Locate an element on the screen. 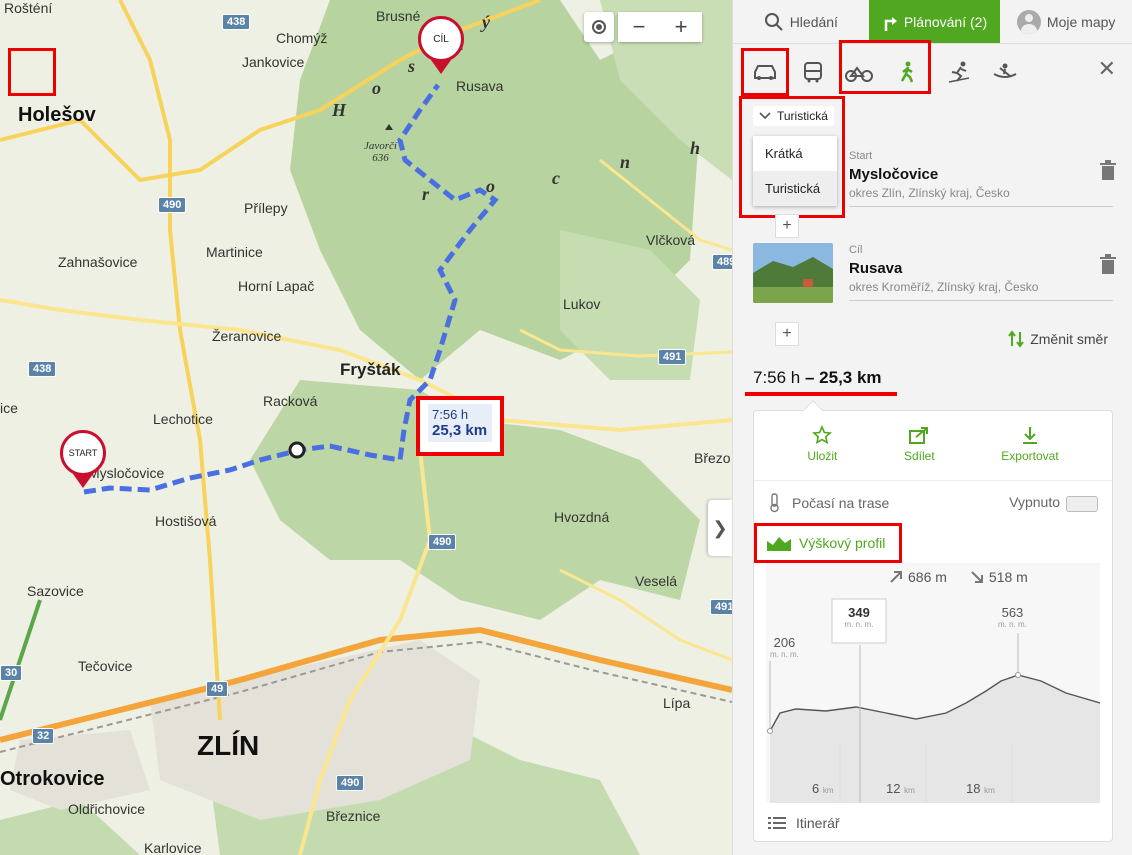 The width and height of the screenshot is (1132, 855). tab-my-maps: Moje mapy is located at coordinates (1066, 21).